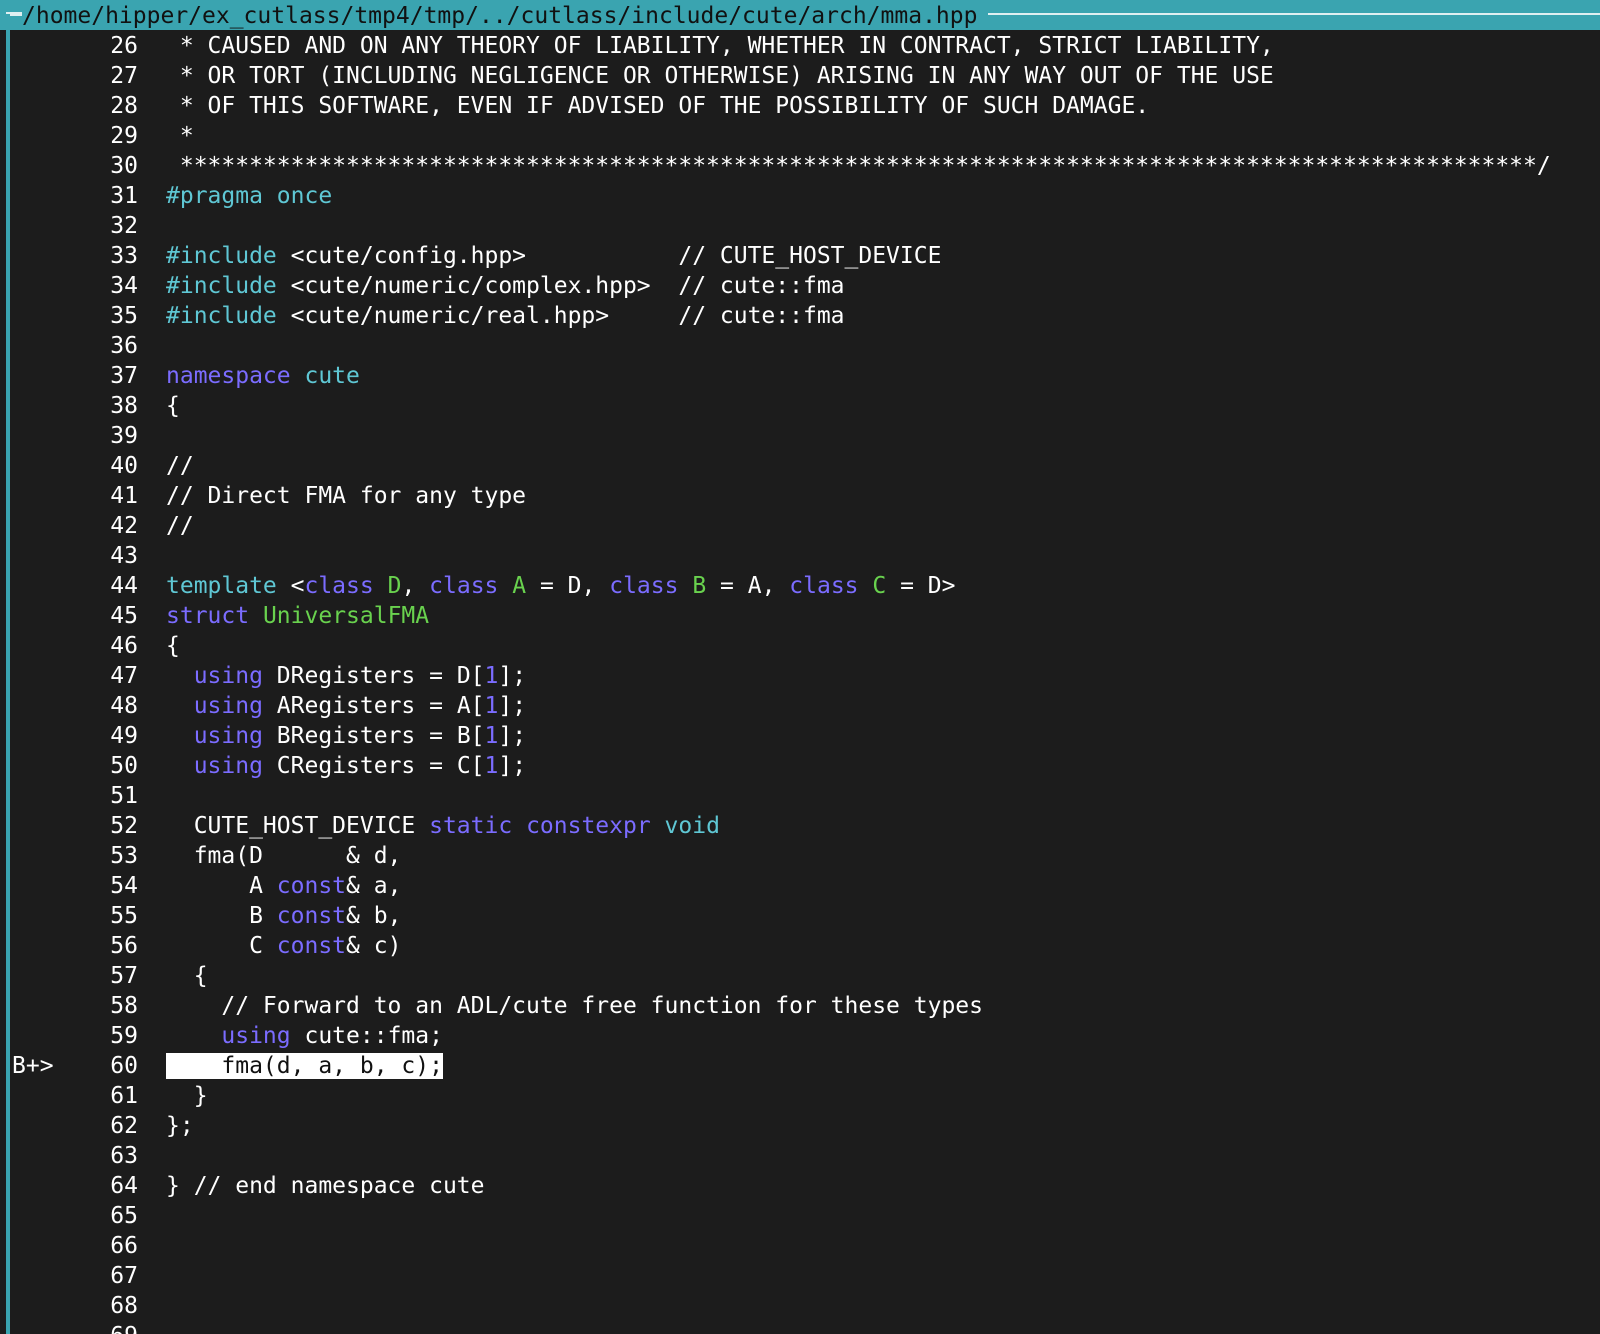 This screenshot has width=1600, height=1334. What do you see at coordinates (512, 706) in the screenshot?
I see `code-token: ];` at bounding box center [512, 706].